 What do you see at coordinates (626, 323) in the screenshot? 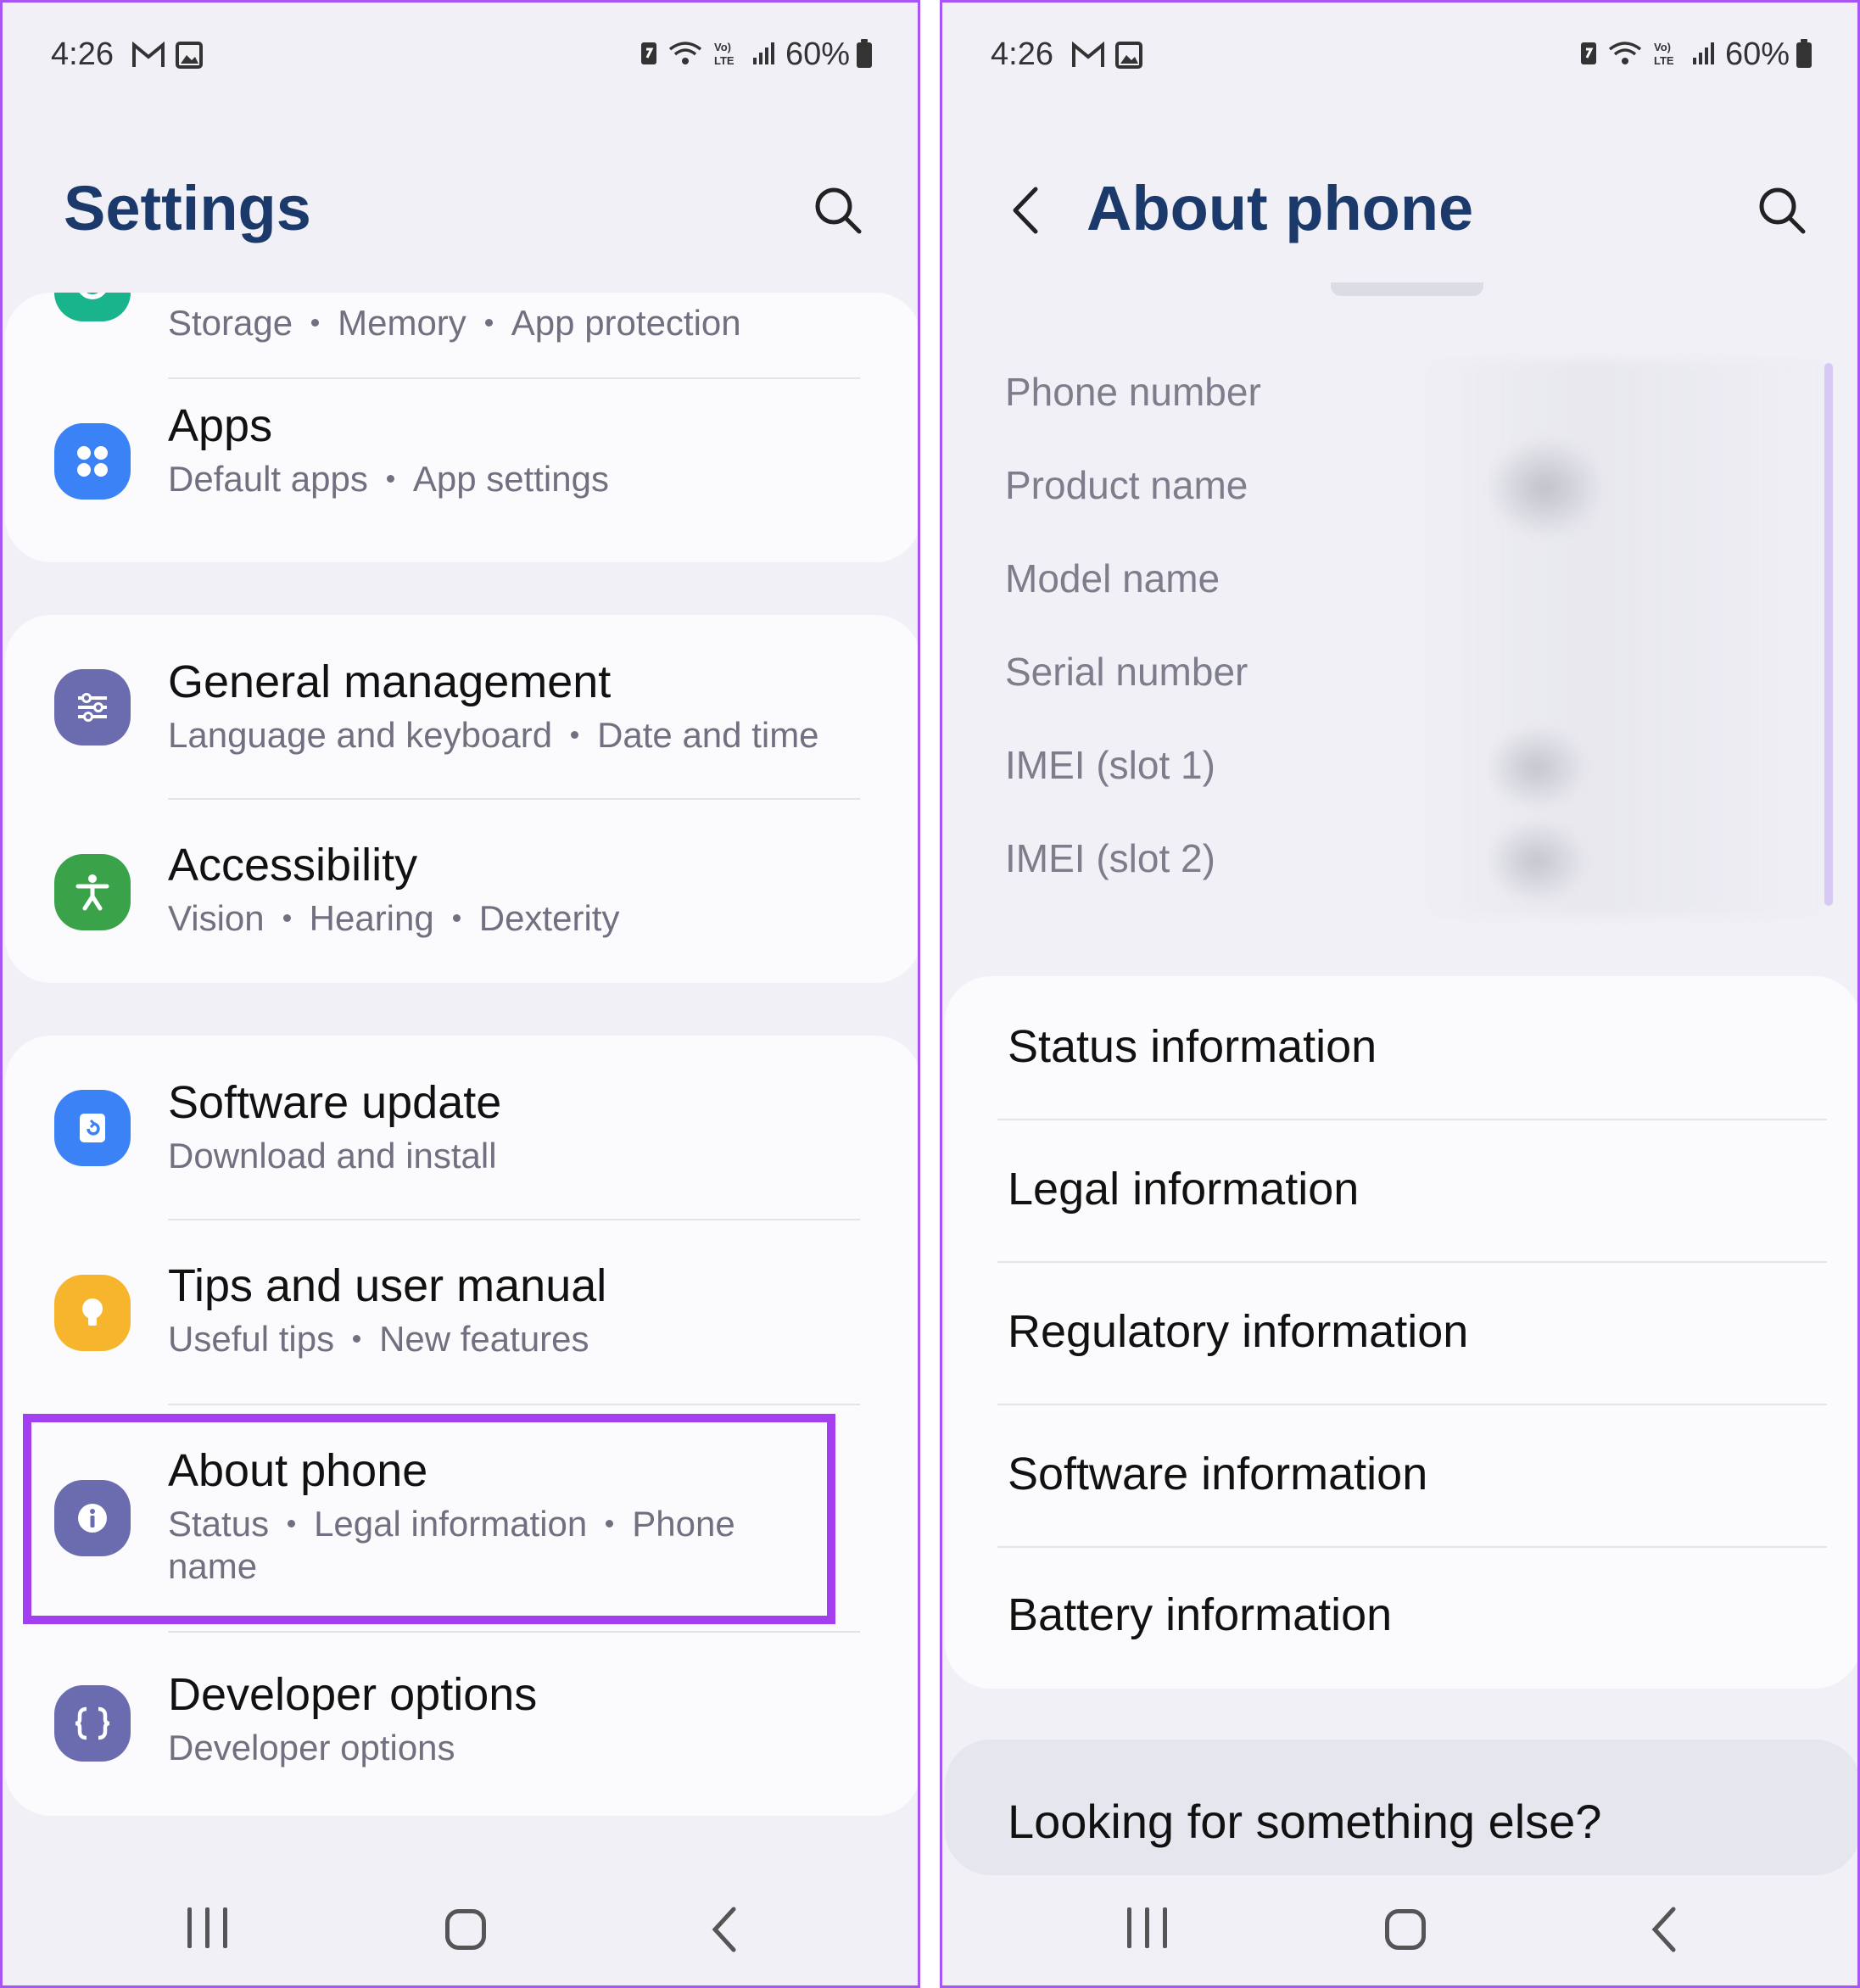
I see `sub-app-protection: App protection` at bounding box center [626, 323].